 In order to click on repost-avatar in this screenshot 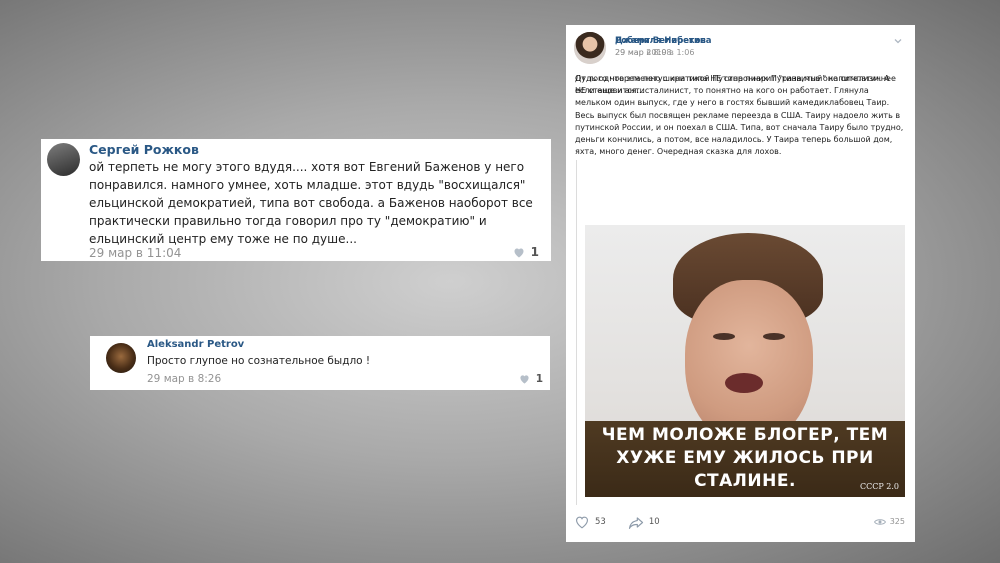, I will do `click(590, 48)`.